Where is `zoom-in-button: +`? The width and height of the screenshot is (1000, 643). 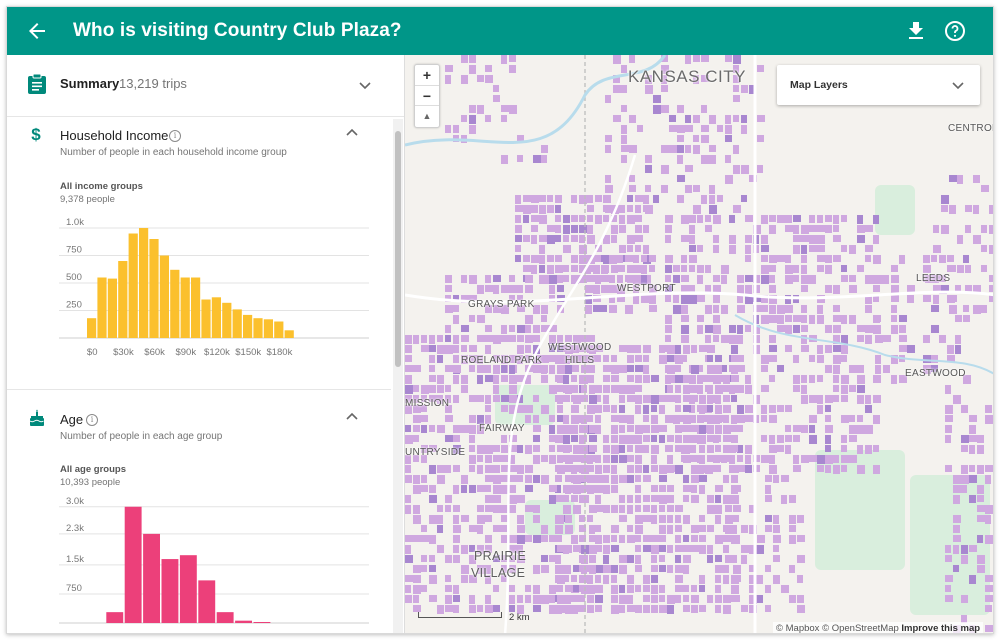
zoom-in-button: + is located at coordinates (427, 75).